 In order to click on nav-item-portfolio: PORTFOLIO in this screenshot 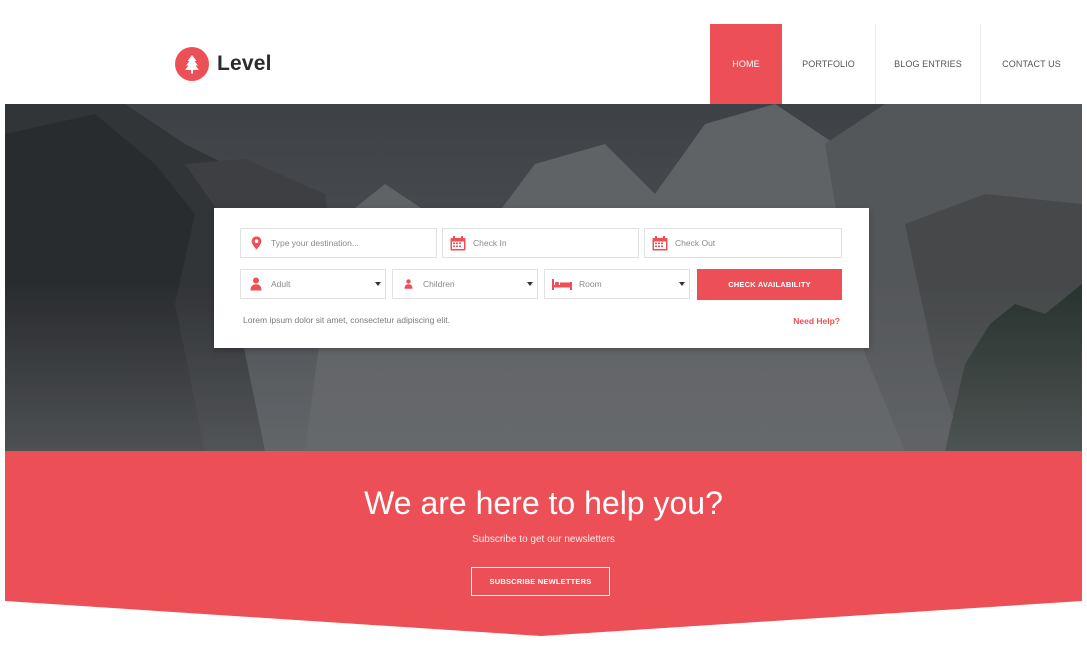, I will do `click(829, 64)`.